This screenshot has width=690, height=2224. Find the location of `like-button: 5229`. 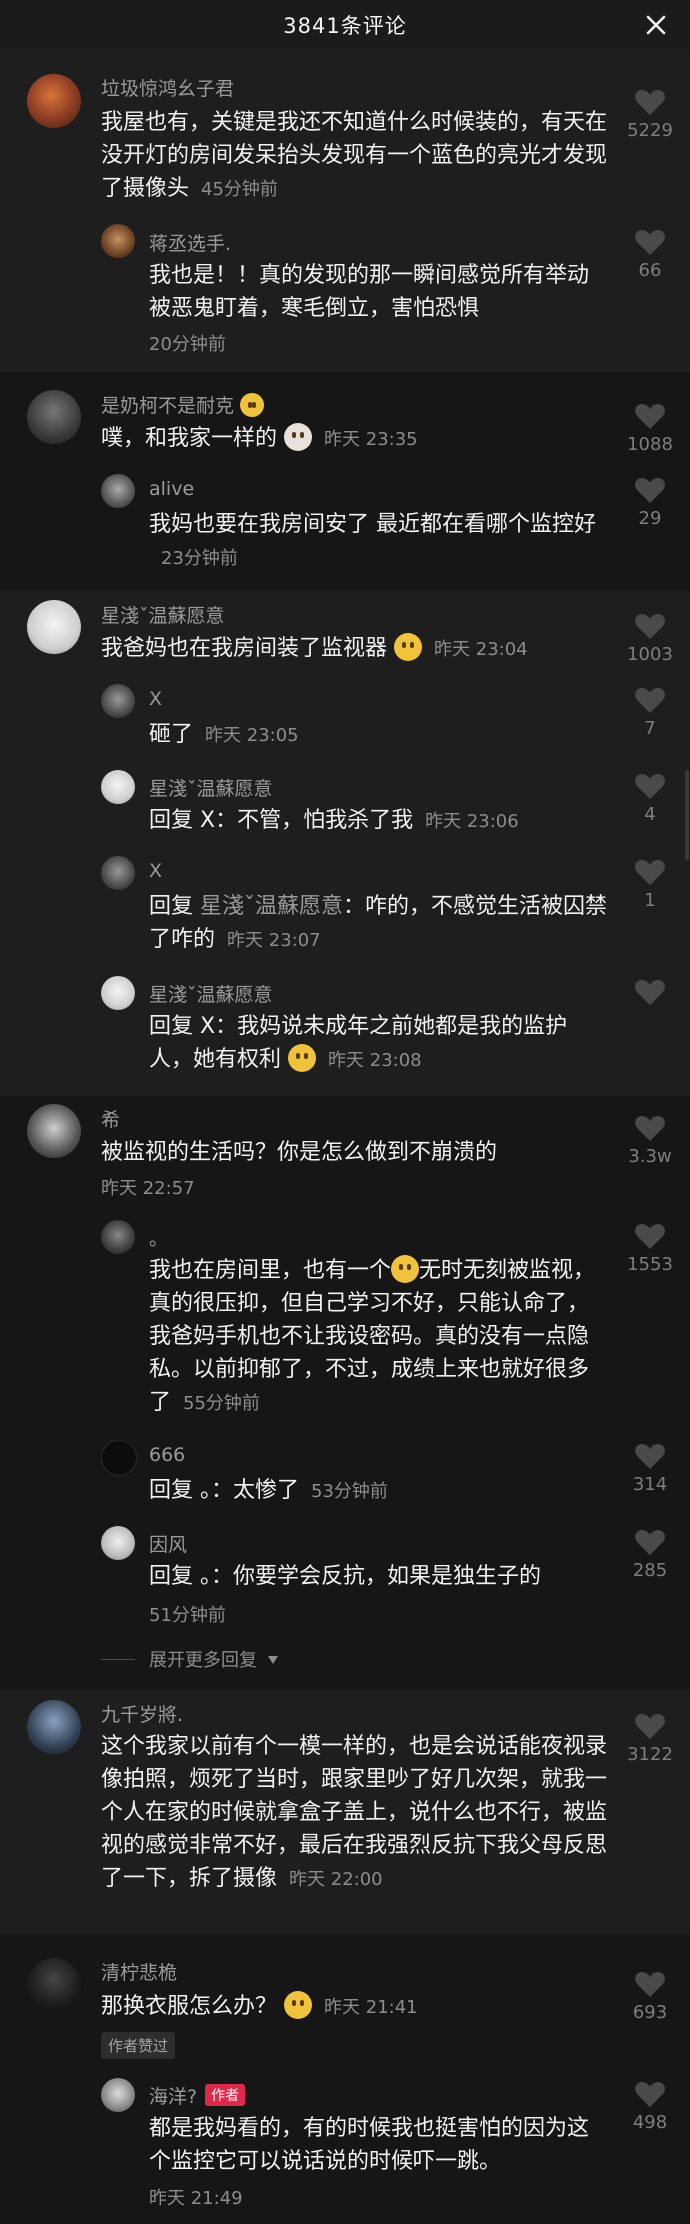

like-button: 5229 is located at coordinates (650, 114).